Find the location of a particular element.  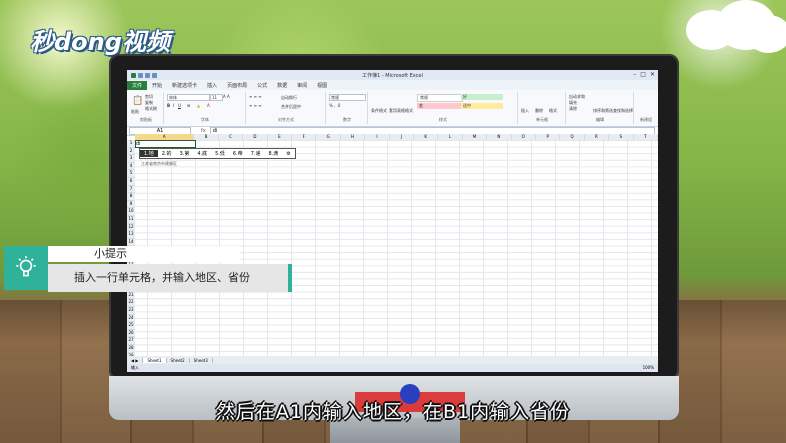

video-subtitle: 然后在A1内输入地区，在B1内输入省份 is located at coordinates (393, 412).